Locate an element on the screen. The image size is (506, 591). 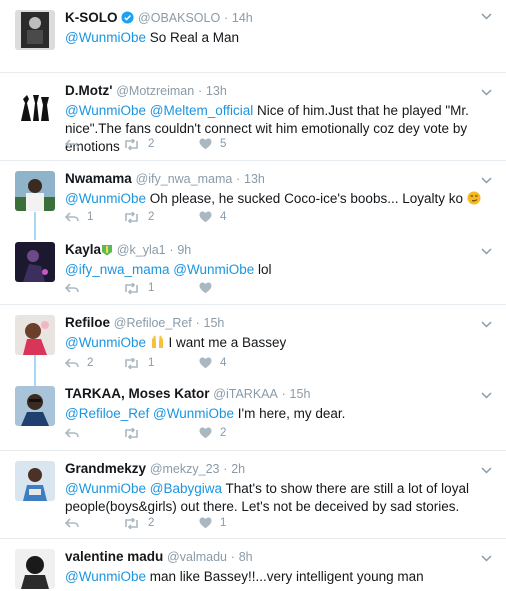
user-handle: @OBAKSOLO is located at coordinates (179, 18).